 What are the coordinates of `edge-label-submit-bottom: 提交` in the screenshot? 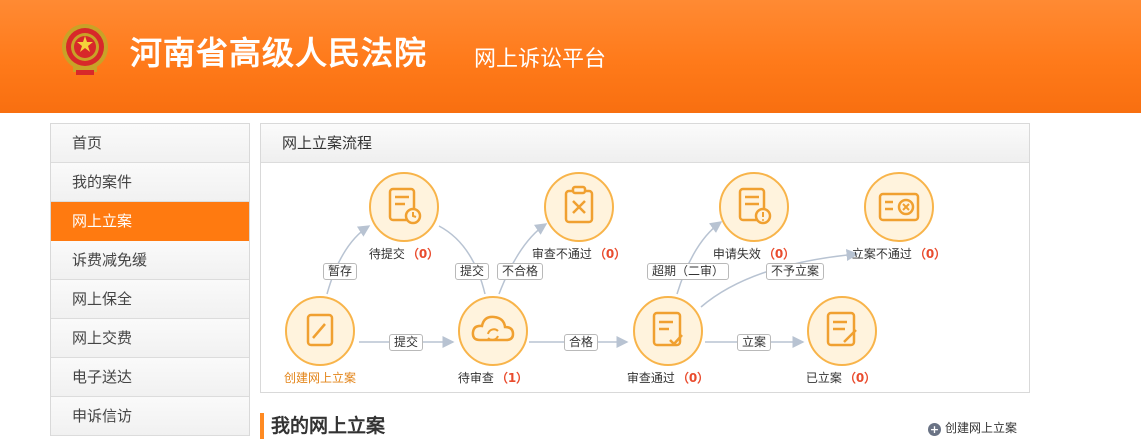 It's located at (406, 342).